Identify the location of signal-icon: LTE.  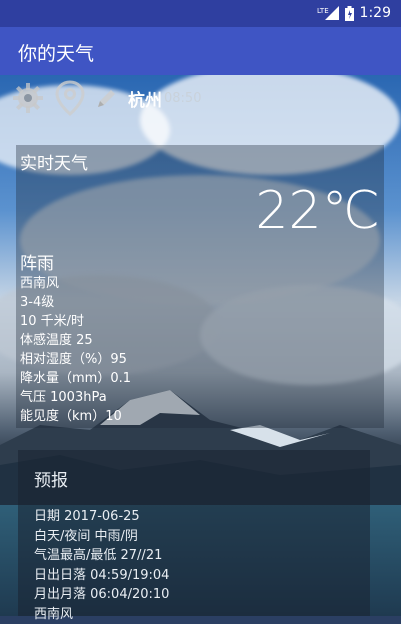
(328, 13).